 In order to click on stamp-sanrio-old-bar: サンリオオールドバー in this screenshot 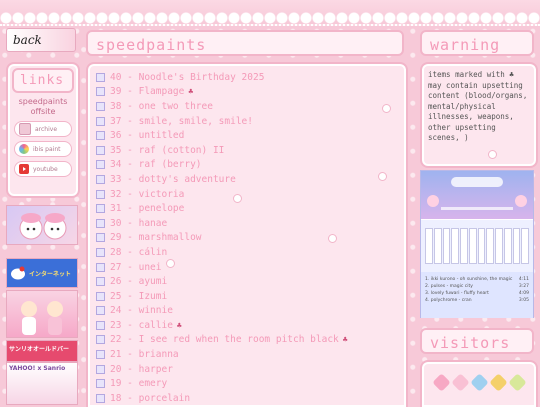, I will do `click(42, 351)`.